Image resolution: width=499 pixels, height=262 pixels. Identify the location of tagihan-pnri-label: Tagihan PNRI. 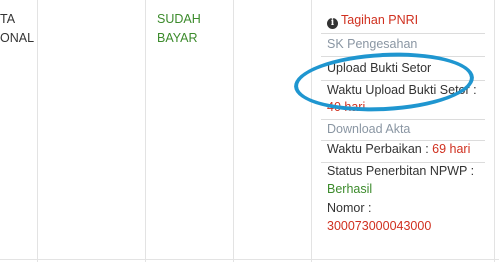
(380, 20).